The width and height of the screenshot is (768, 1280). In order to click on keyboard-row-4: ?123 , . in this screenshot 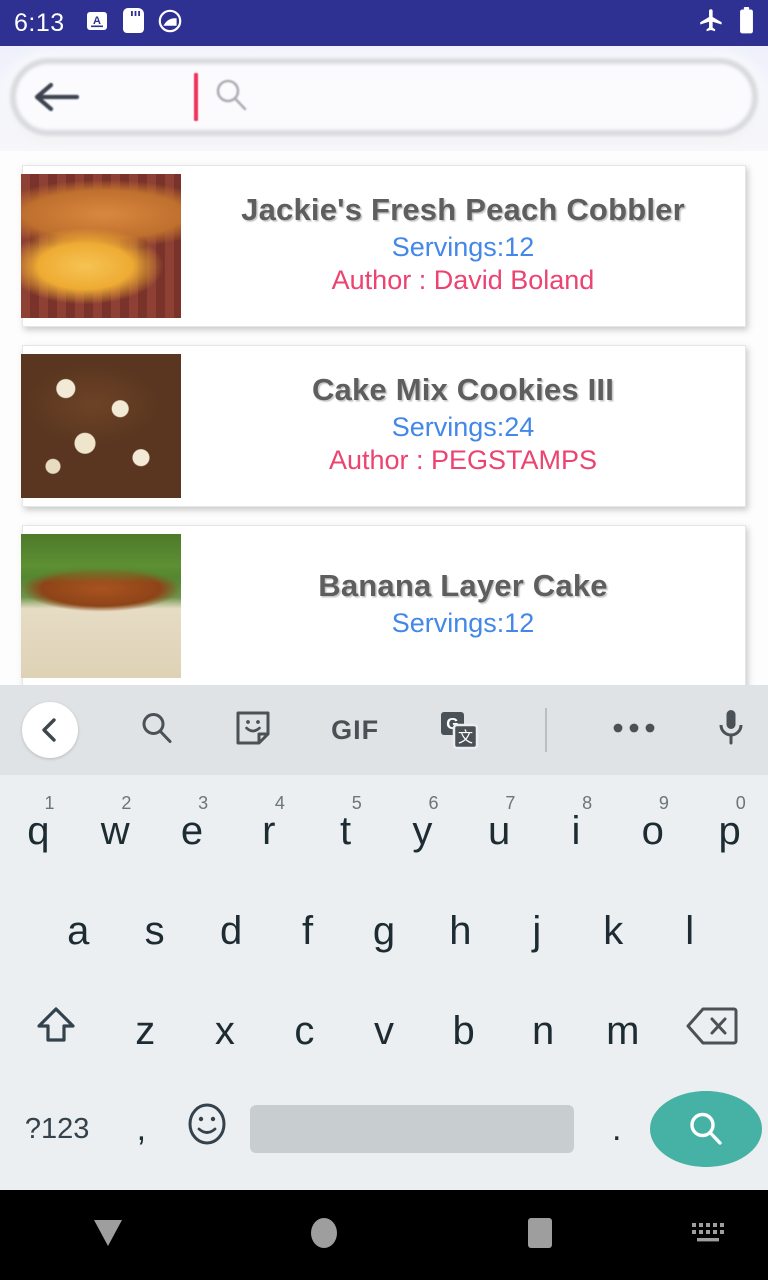, I will do `click(384, 1129)`.